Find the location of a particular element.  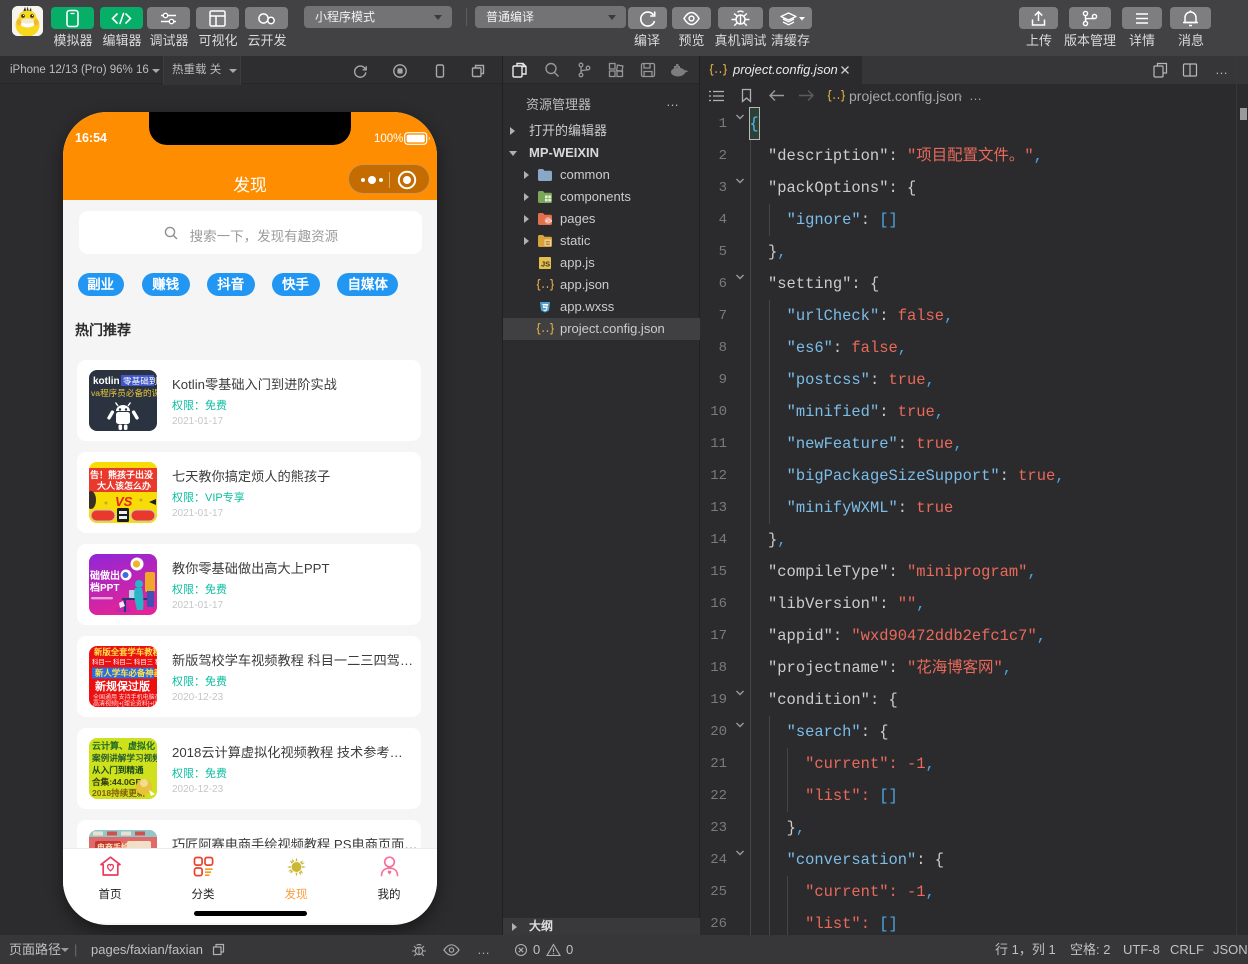

svg-text: 档PPT is located at coordinates (104, 587).